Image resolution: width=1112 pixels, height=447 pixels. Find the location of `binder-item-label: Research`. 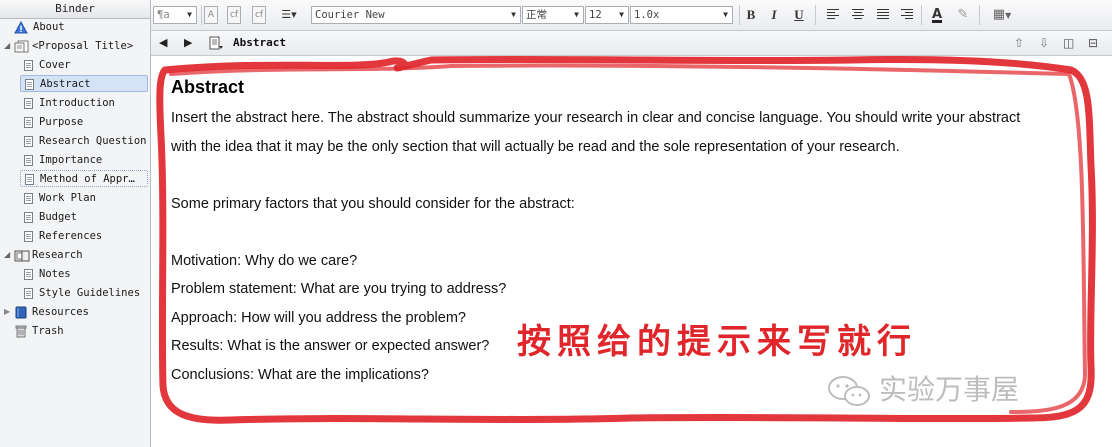

binder-item-label: Research is located at coordinates (57, 255).